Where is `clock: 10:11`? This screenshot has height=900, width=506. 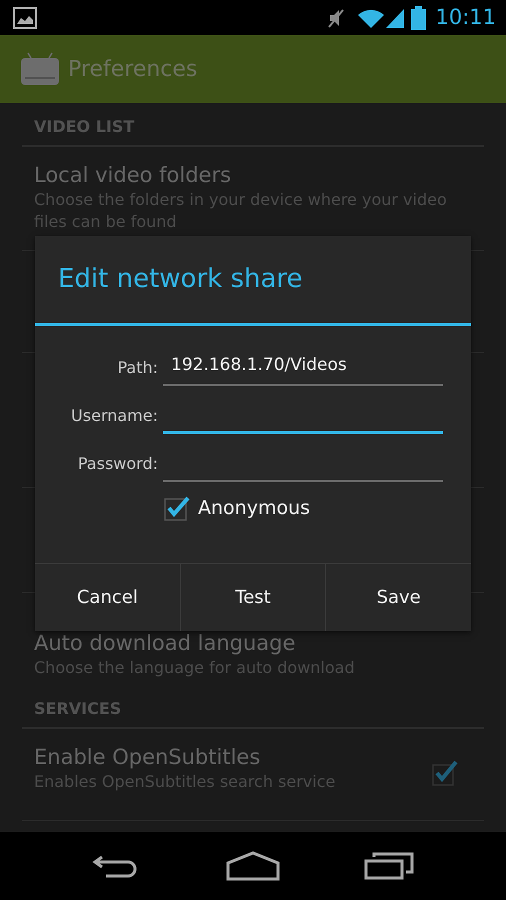
clock: 10:11 is located at coordinates (465, 17).